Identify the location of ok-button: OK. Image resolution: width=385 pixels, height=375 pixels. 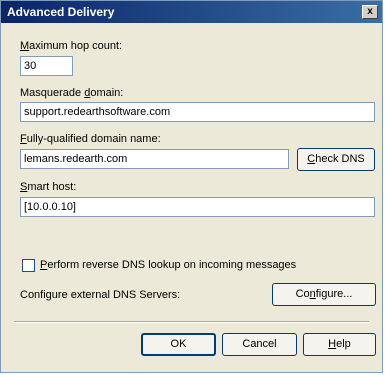
(178, 344).